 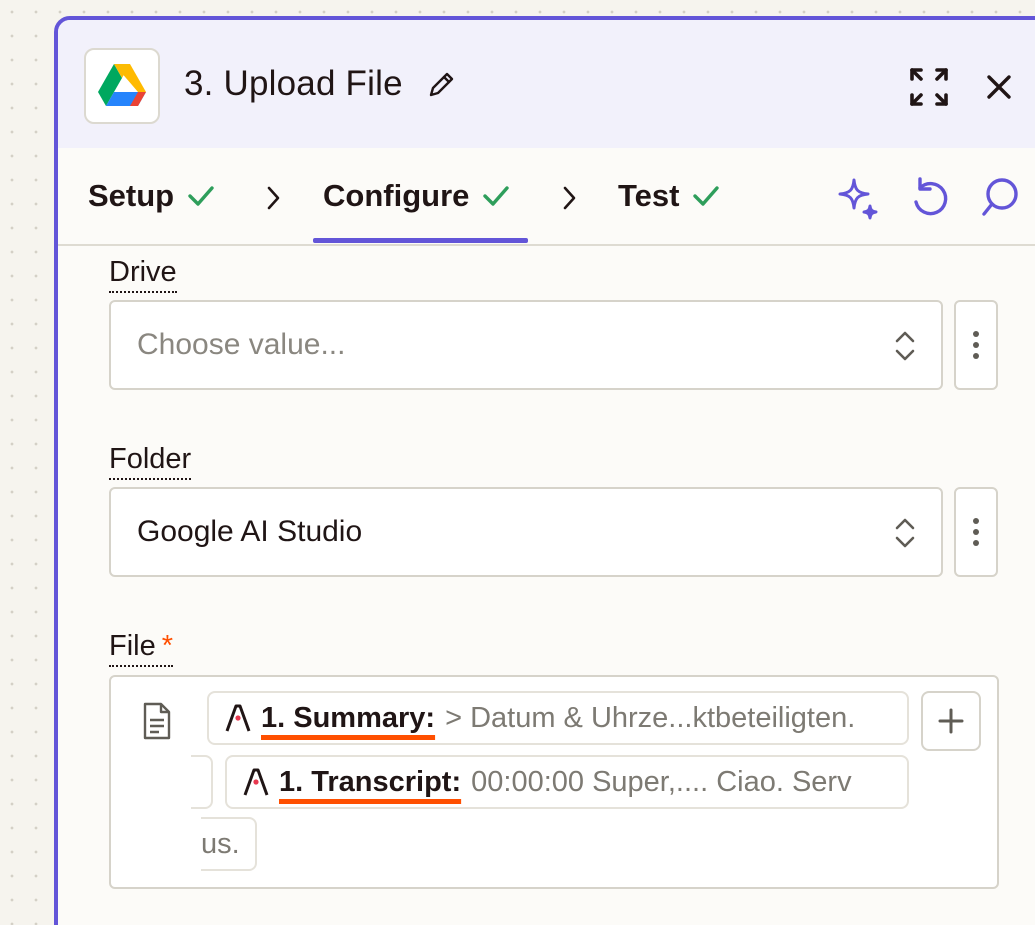 I want to click on required-marker: *, so click(x=167, y=646).